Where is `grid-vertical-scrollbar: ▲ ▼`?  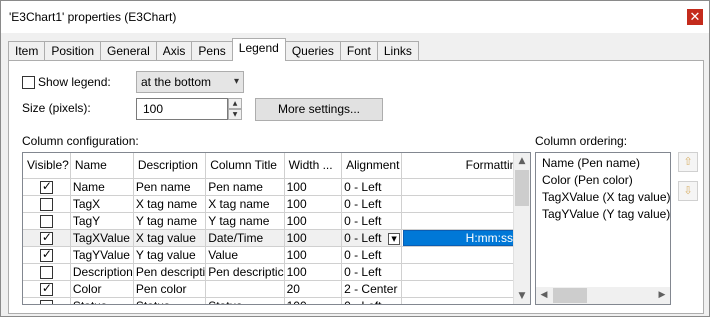
grid-vertical-scrollbar: ▲ ▼ is located at coordinates (521, 228).